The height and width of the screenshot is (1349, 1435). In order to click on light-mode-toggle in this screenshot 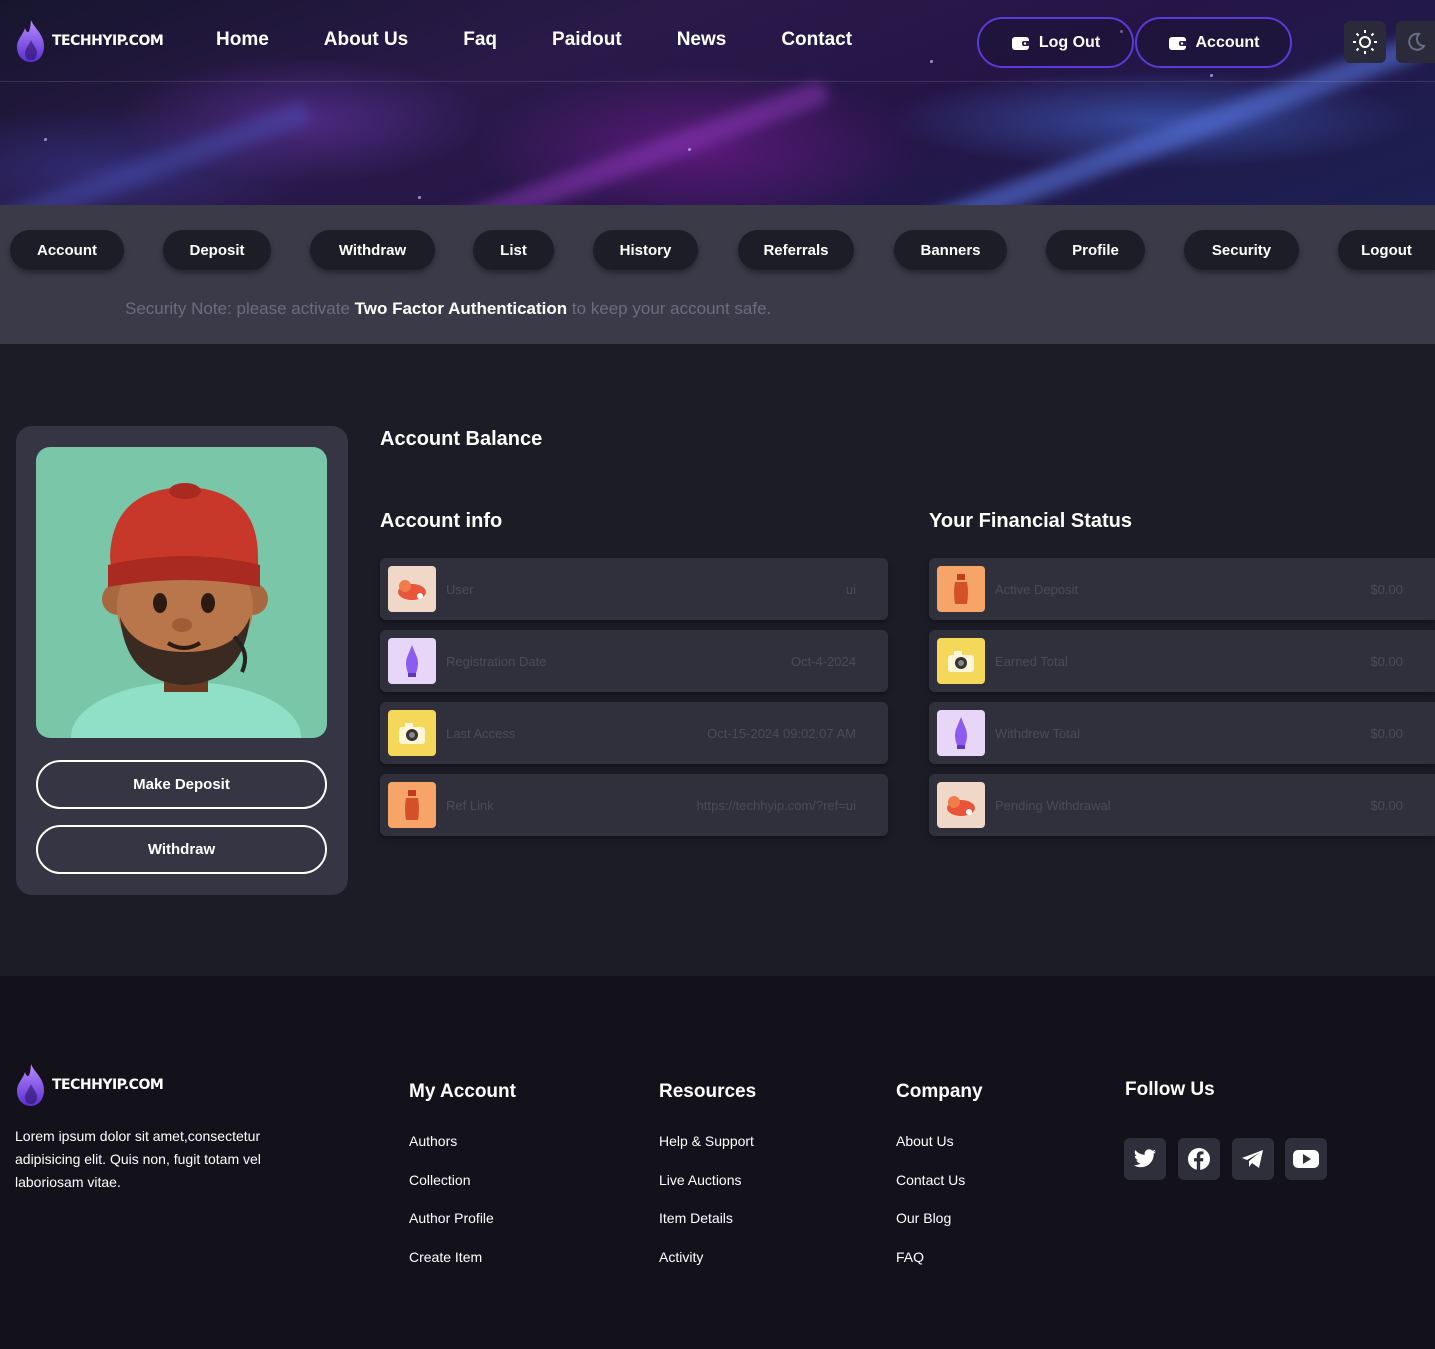, I will do `click(1365, 42)`.